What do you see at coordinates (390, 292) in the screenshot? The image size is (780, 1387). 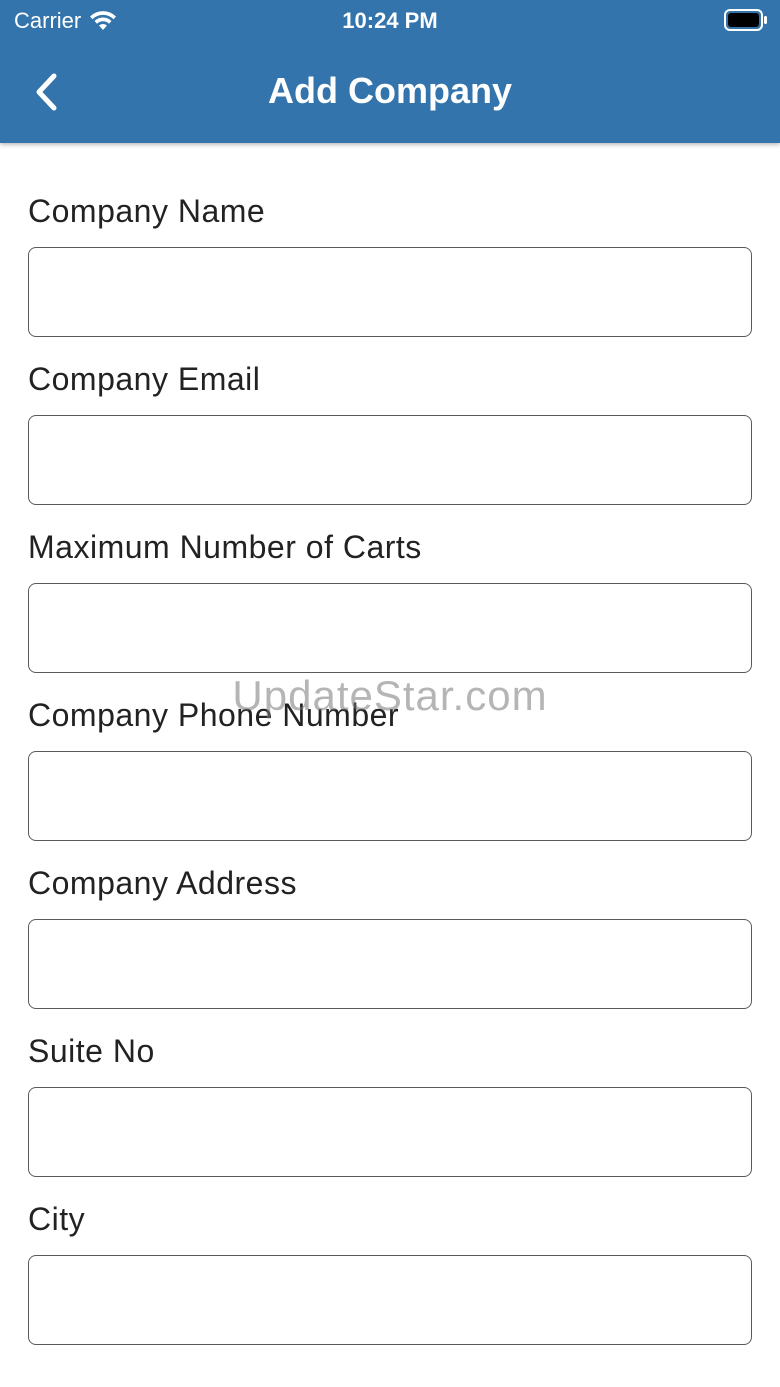 I see `company-name-input` at bounding box center [390, 292].